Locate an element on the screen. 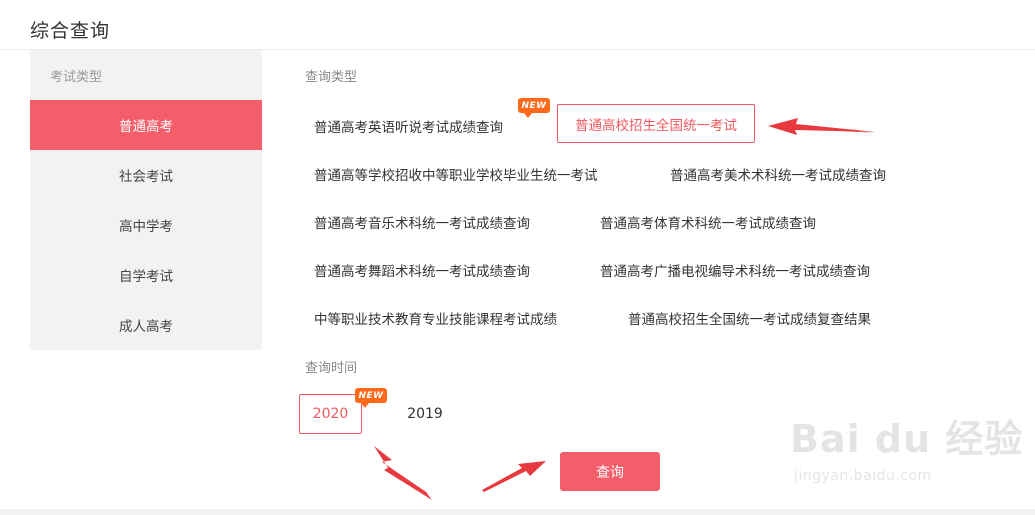 The height and width of the screenshot is (515, 1035). query-option-art-exam: 普通高考美术术科统一考试成绩查询 is located at coordinates (778, 174).